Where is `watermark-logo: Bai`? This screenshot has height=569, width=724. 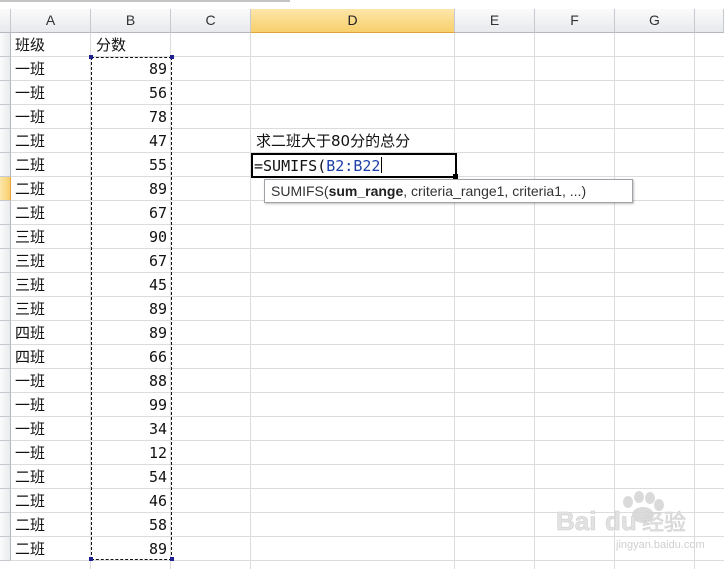
watermark-logo: Bai is located at coordinates (576, 521).